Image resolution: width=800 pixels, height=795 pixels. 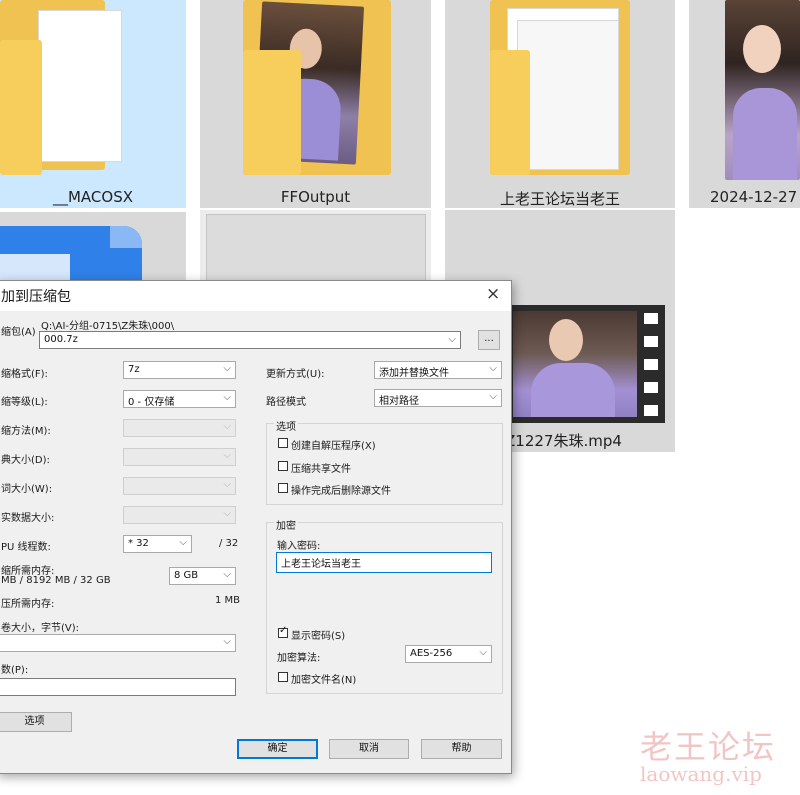 I want to click on dialog-title-bar: 加到压缩包 ×, so click(x=255, y=296).